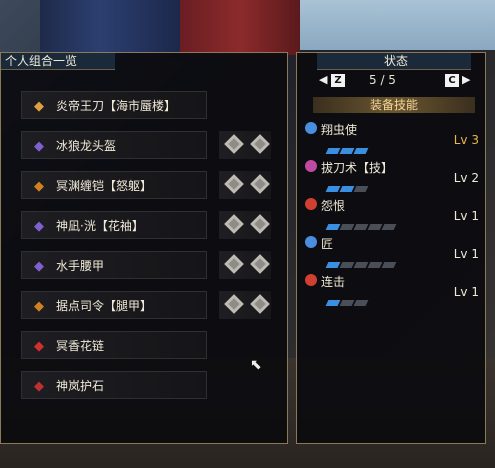 The width and height of the screenshot is (495, 468). I want to click on equipped-skills-header: 装备技能, so click(394, 105).